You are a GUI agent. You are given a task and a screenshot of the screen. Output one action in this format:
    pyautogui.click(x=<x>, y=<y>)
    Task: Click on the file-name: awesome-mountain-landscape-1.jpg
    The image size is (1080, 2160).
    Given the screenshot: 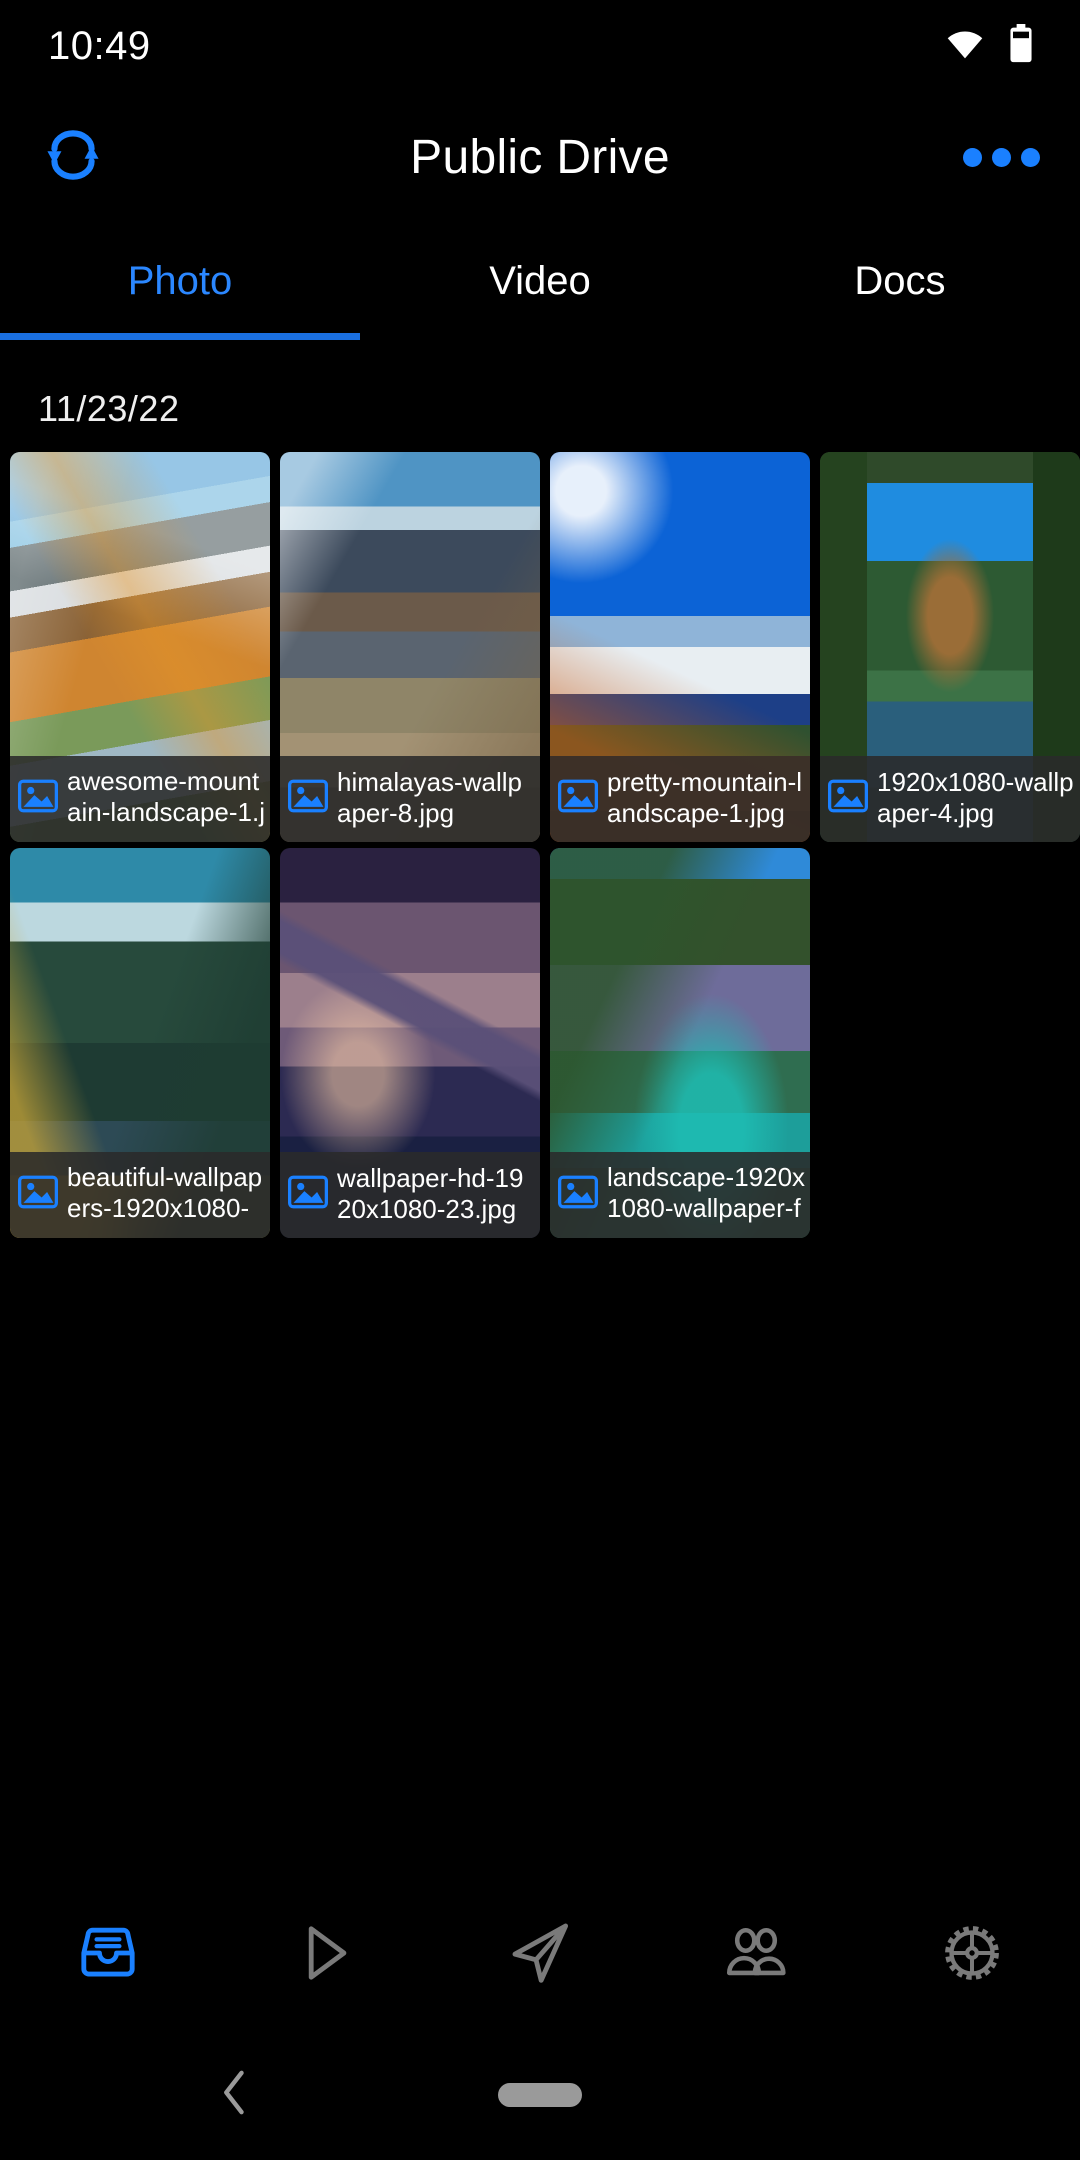 What is the action you would take?
    pyautogui.click(x=166, y=798)
    